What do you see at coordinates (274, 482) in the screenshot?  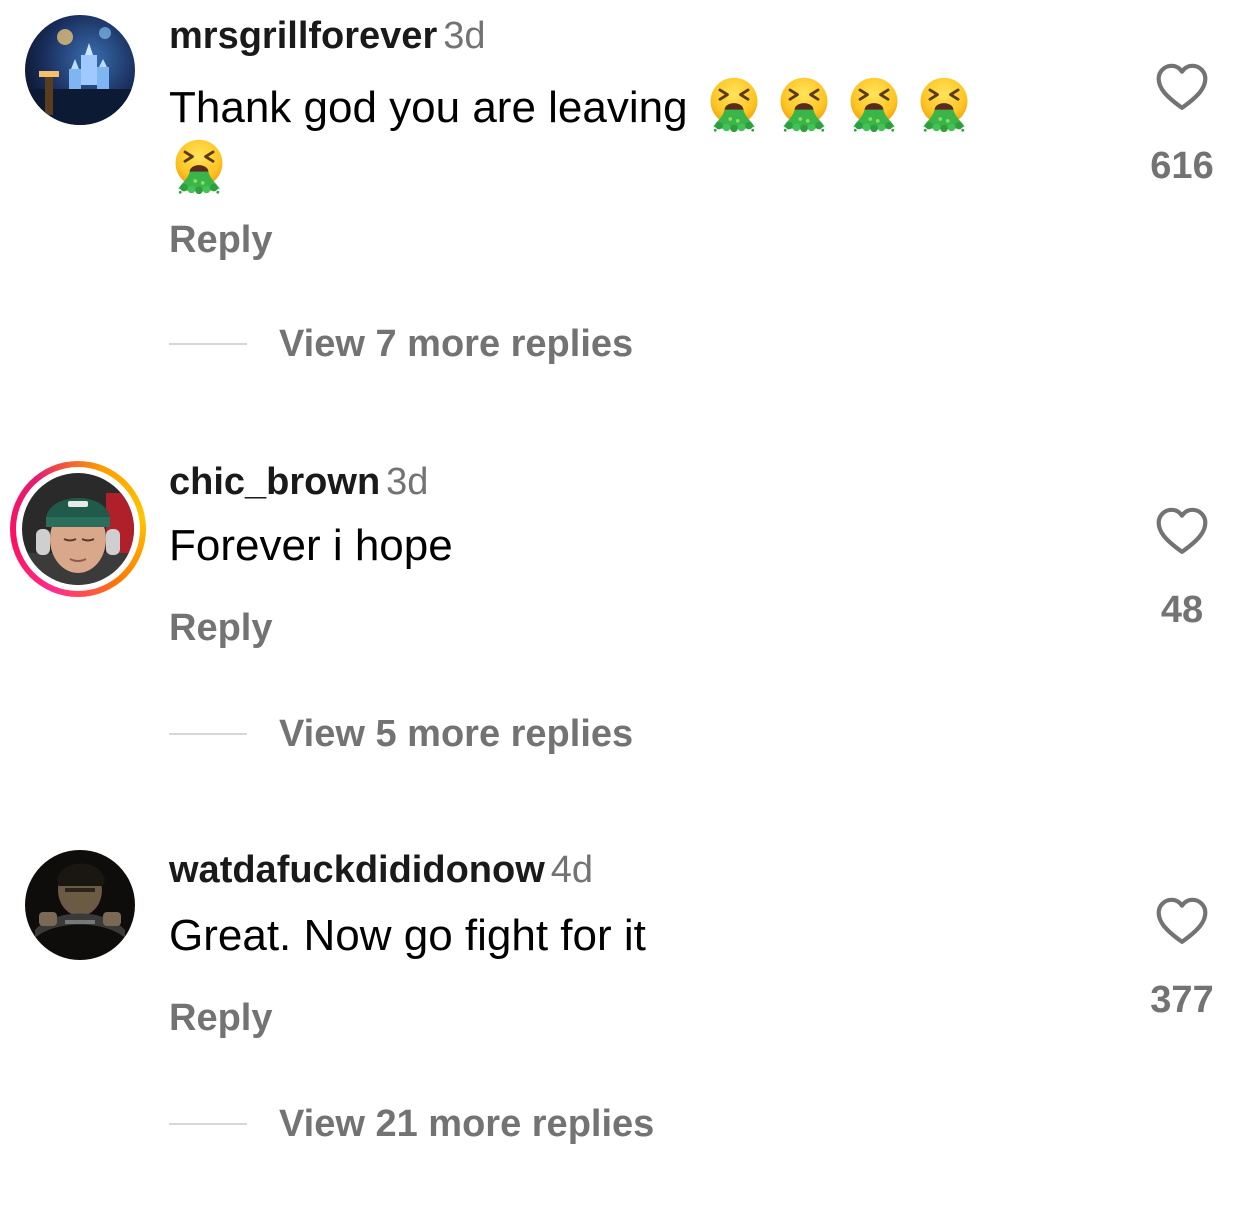 I see `username: chic_brown` at bounding box center [274, 482].